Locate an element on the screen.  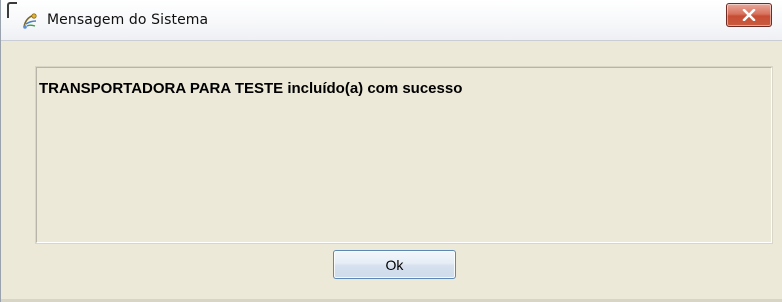
close-button is located at coordinates (749, 15).